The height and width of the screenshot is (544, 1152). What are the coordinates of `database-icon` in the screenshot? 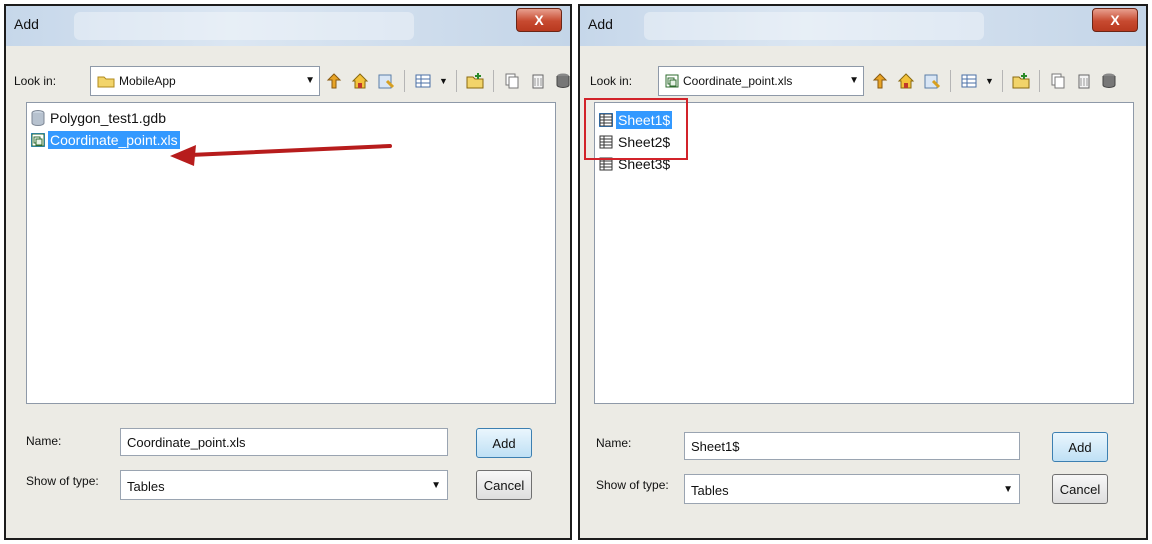 It's located at (38, 118).